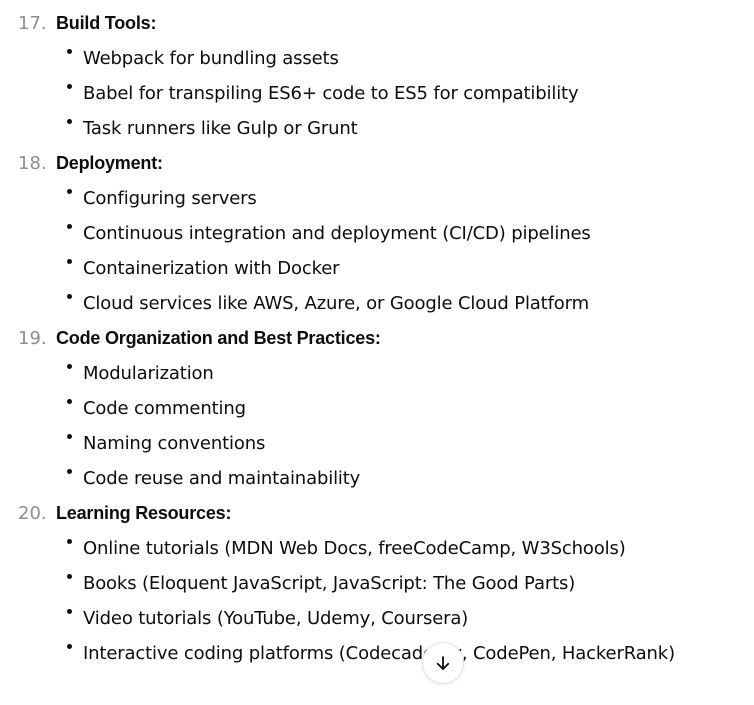 This screenshot has height=705, width=754. Describe the element at coordinates (164, 408) in the screenshot. I see `list-item-text: Code commenting` at that location.